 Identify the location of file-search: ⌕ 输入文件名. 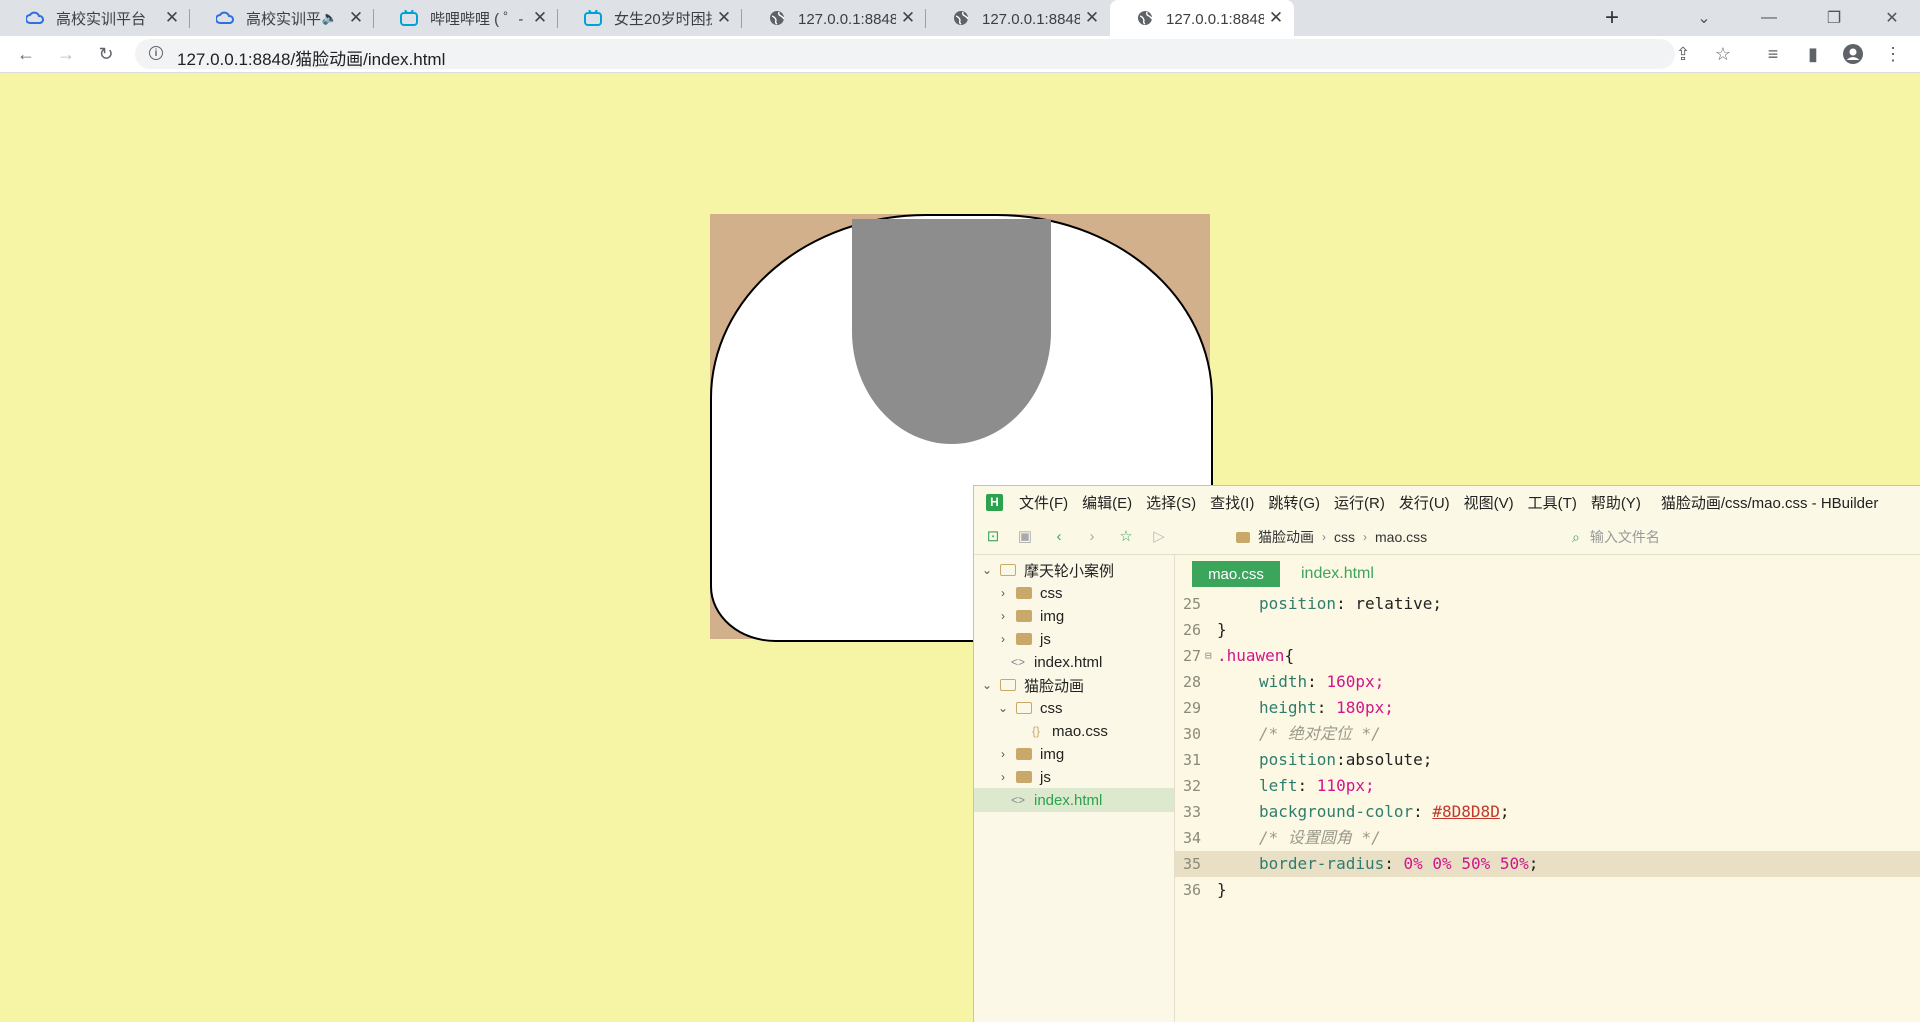
(1616, 537).